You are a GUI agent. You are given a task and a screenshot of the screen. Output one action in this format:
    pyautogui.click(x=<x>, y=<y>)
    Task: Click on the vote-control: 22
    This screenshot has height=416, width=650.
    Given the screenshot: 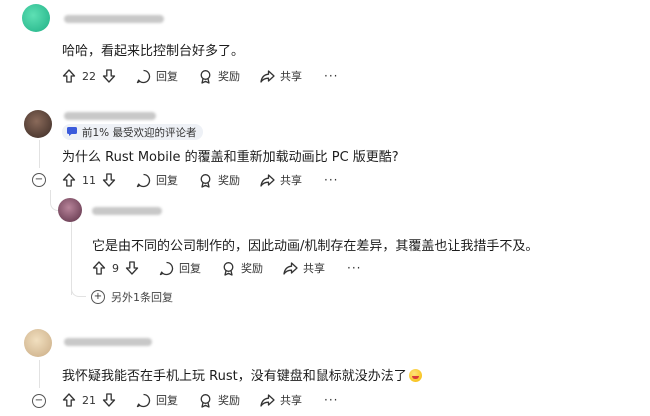 What is the action you would take?
    pyautogui.click(x=89, y=76)
    